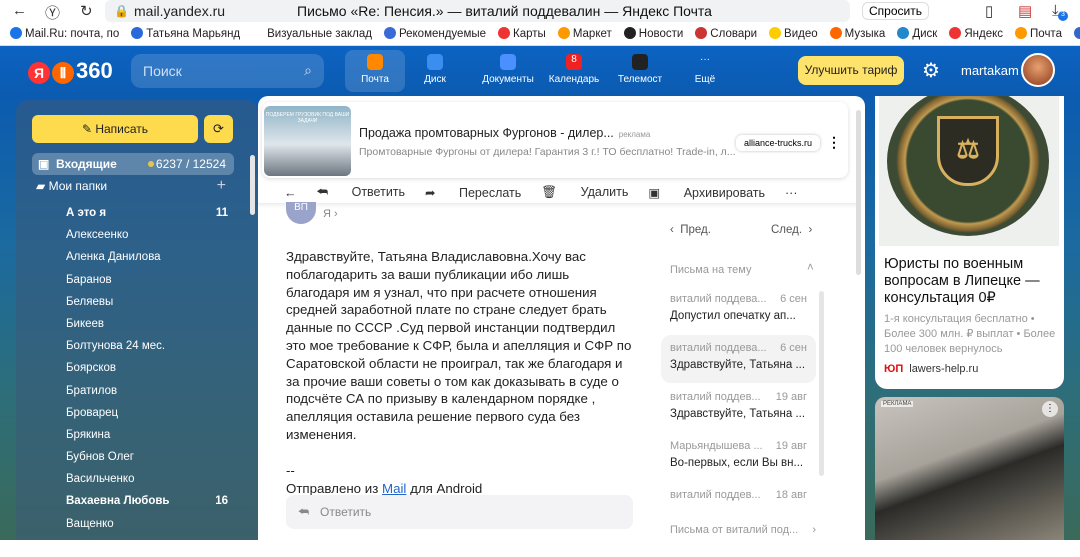 Image resolution: width=1080 pixels, height=557 pixels. I want to click on thread-scrollbar, so click(821, 383).